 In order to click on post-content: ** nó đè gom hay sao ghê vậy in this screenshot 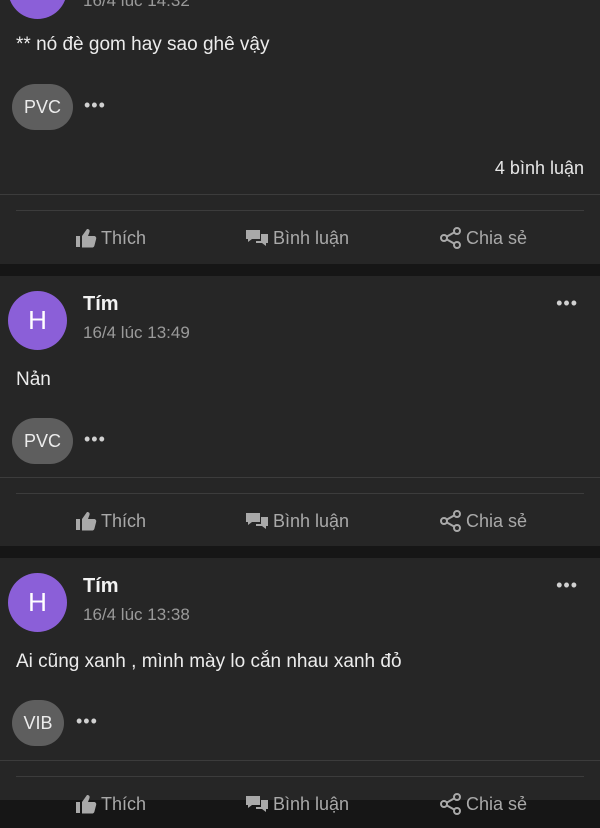, I will do `click(143, 44)`.